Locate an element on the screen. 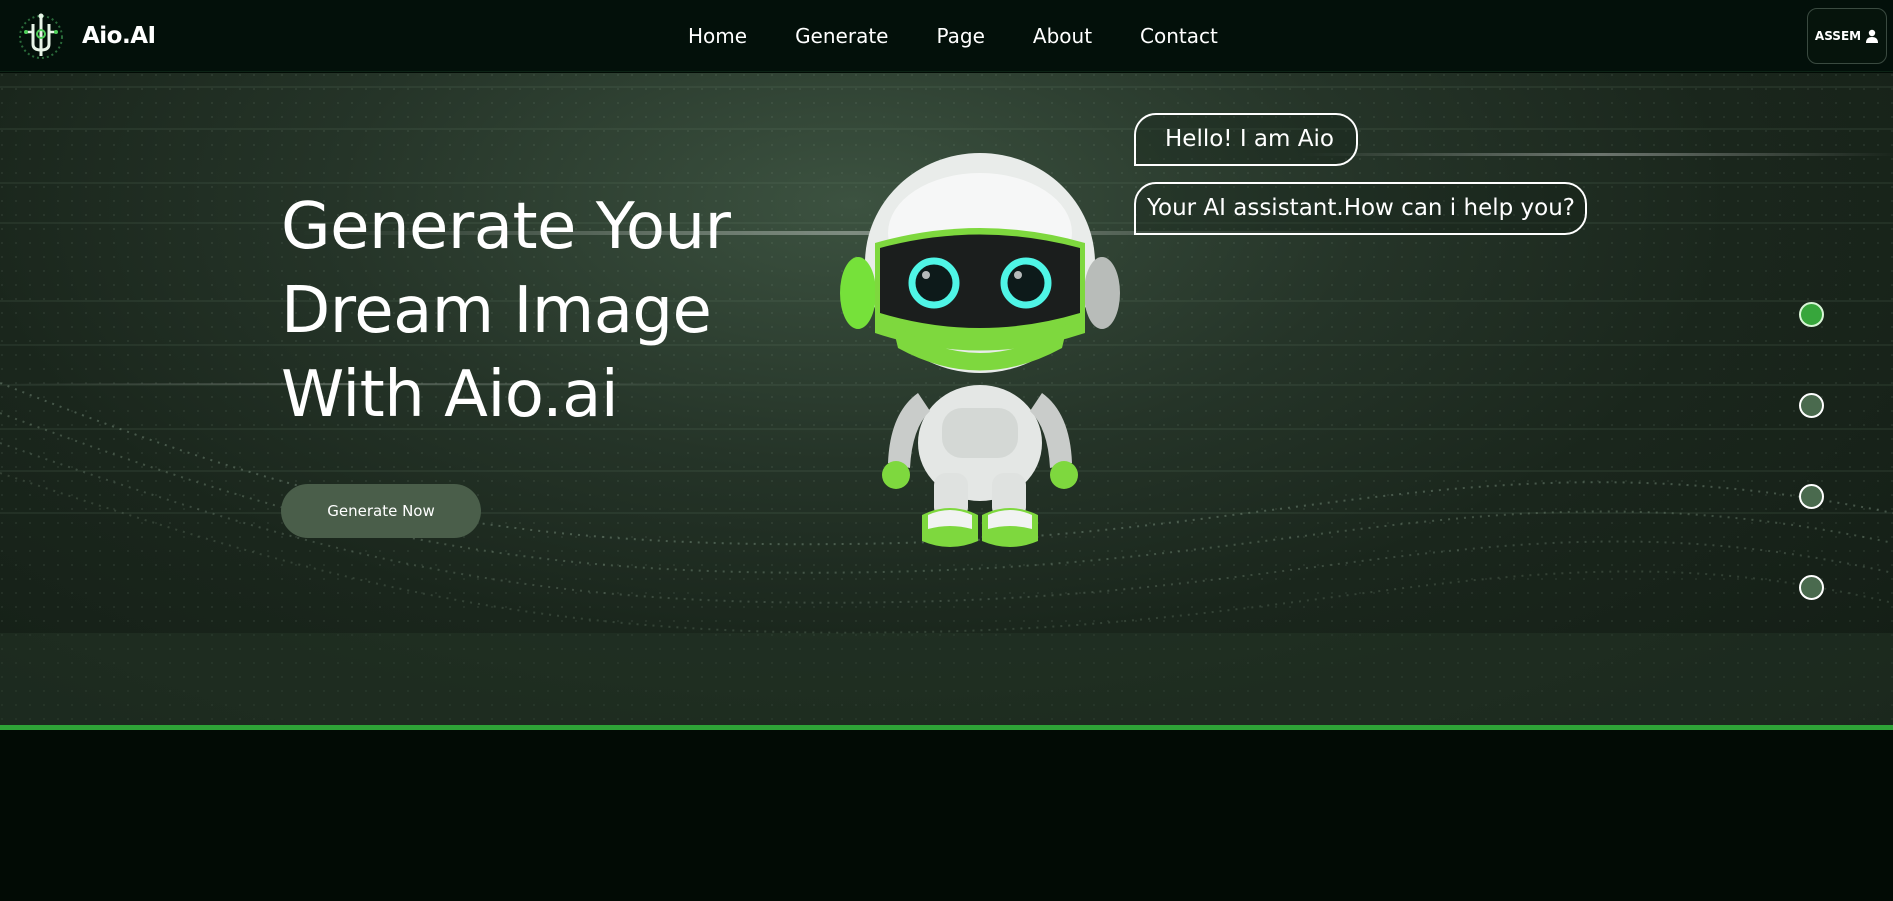 This screenshot has width=1893, height=901. main-nav: Home Generate Page About Contact is located at coordinates (977, 36).